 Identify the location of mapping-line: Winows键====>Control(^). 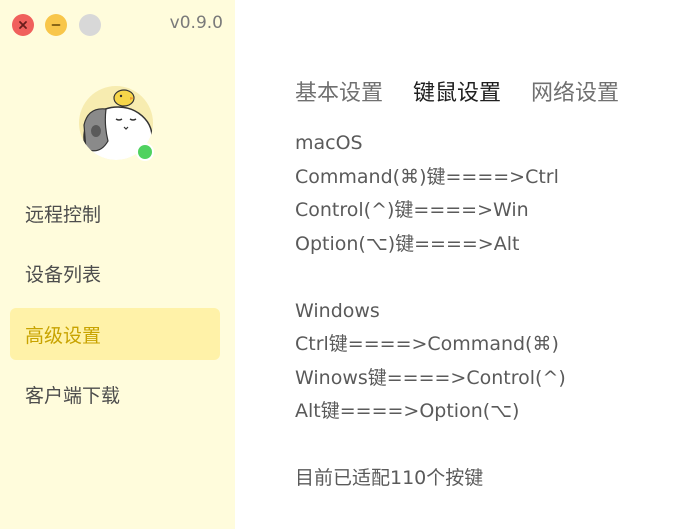
(430, 377).